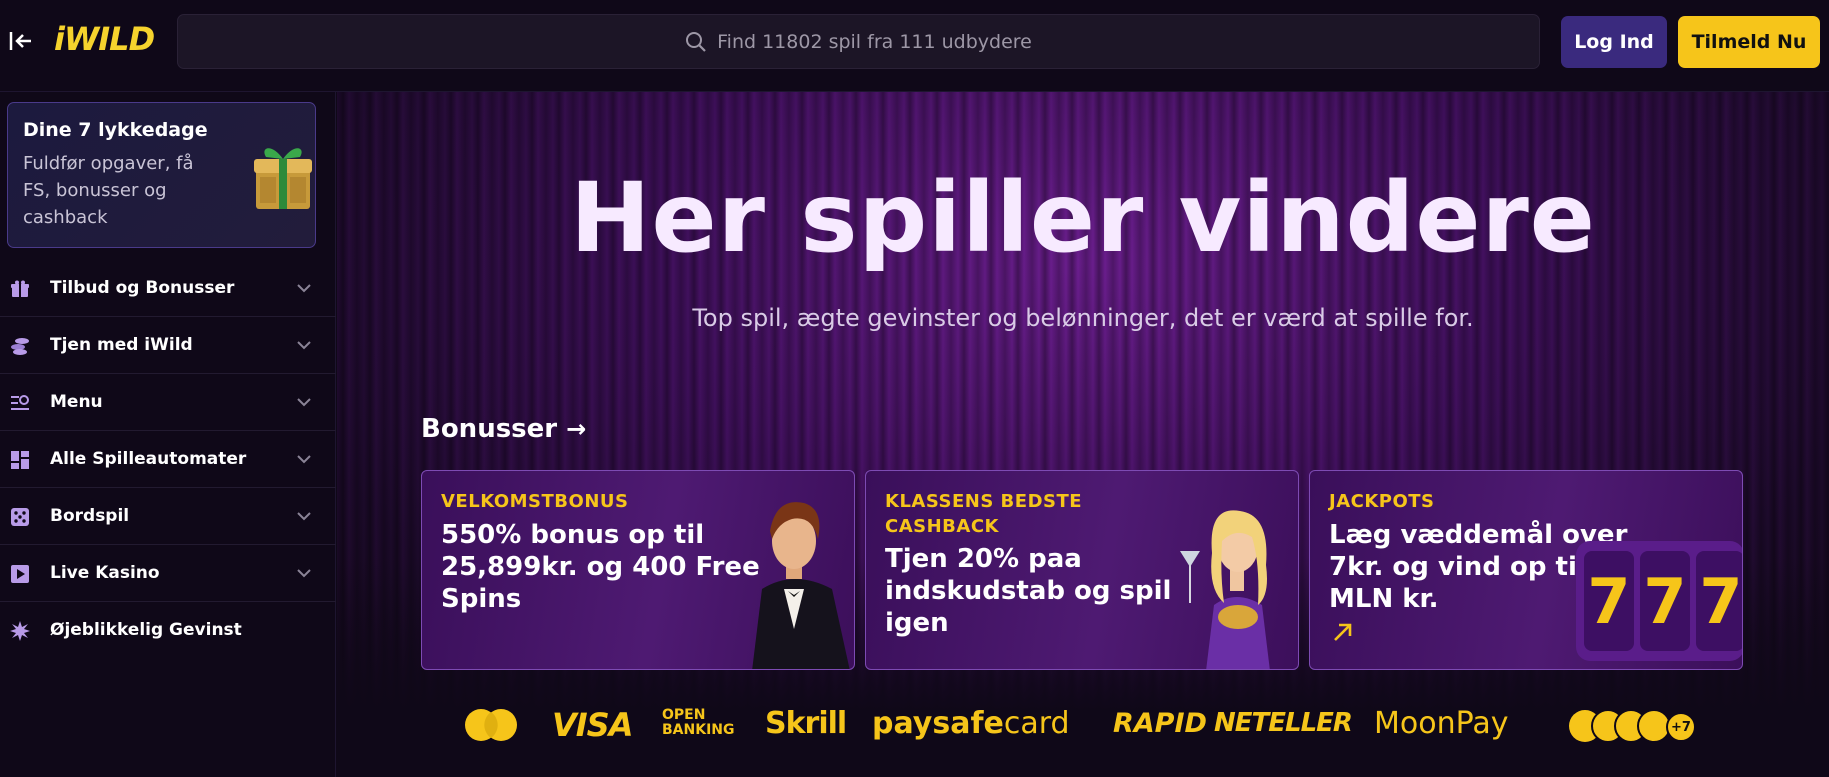  What do you see at coordinates (104, 39) in the screenshot?
I see `site-logo: iWILD` at bounding box center [104, 39].